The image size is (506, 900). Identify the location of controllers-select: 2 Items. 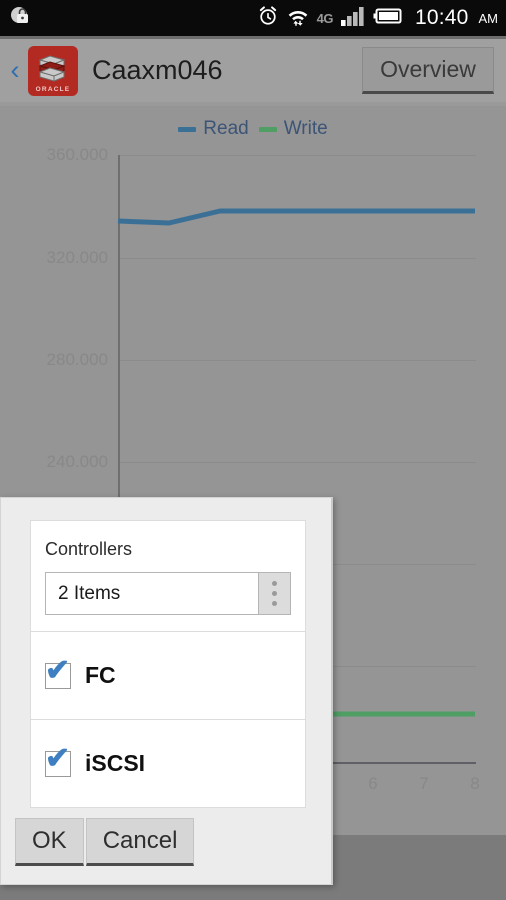
(168, 593).